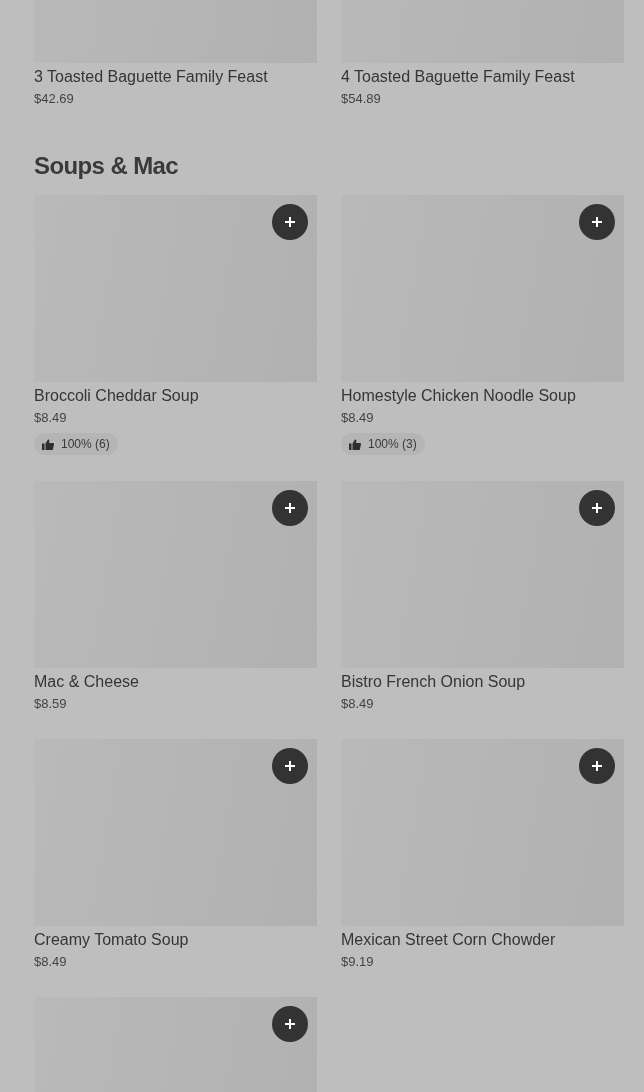  Describe the element at coordinates (112, 940) in the screenshot. I see `item-name: Creamy Tomato Soup` at that location.